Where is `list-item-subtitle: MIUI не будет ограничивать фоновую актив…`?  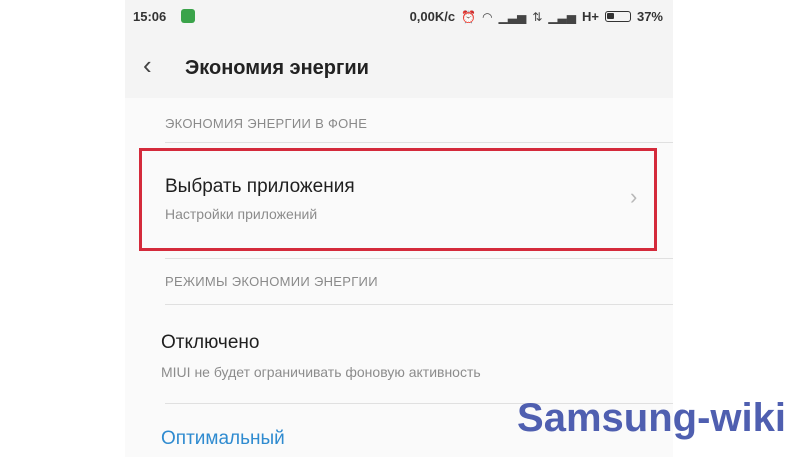 list-item-subtitle: MIUI не будет ограничивать фоновую актив… is located at coordinates (321, 372).